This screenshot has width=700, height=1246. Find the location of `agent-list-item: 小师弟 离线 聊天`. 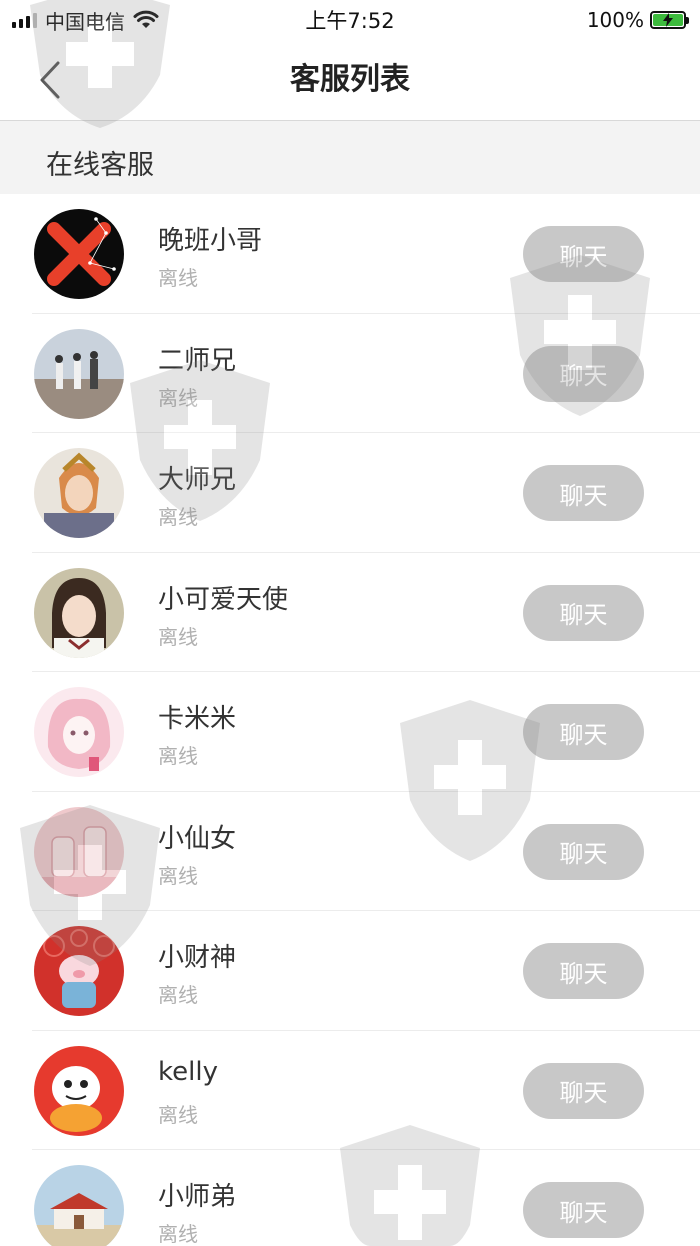

agent-list-item: 小师弟 离线 聊天 is located at coordinates (350, 1198).